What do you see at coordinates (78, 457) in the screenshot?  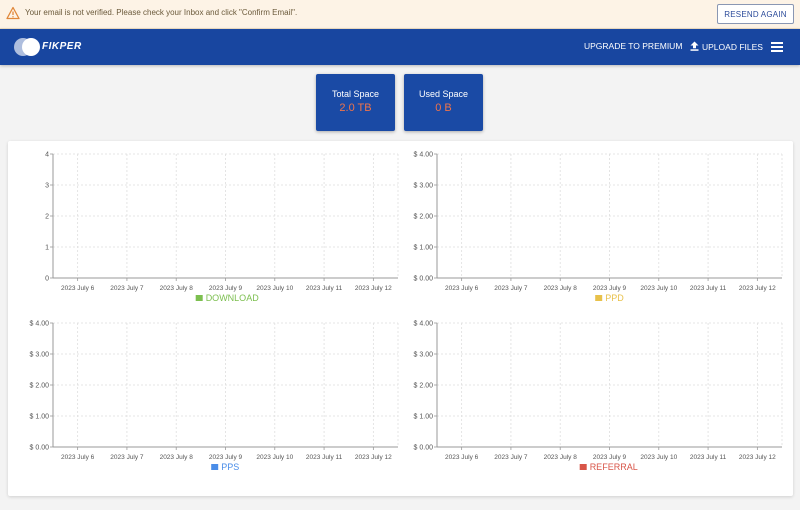 I see `chart-2-x-tick-label: 2023 July 6` at bounding box center [78, 457].